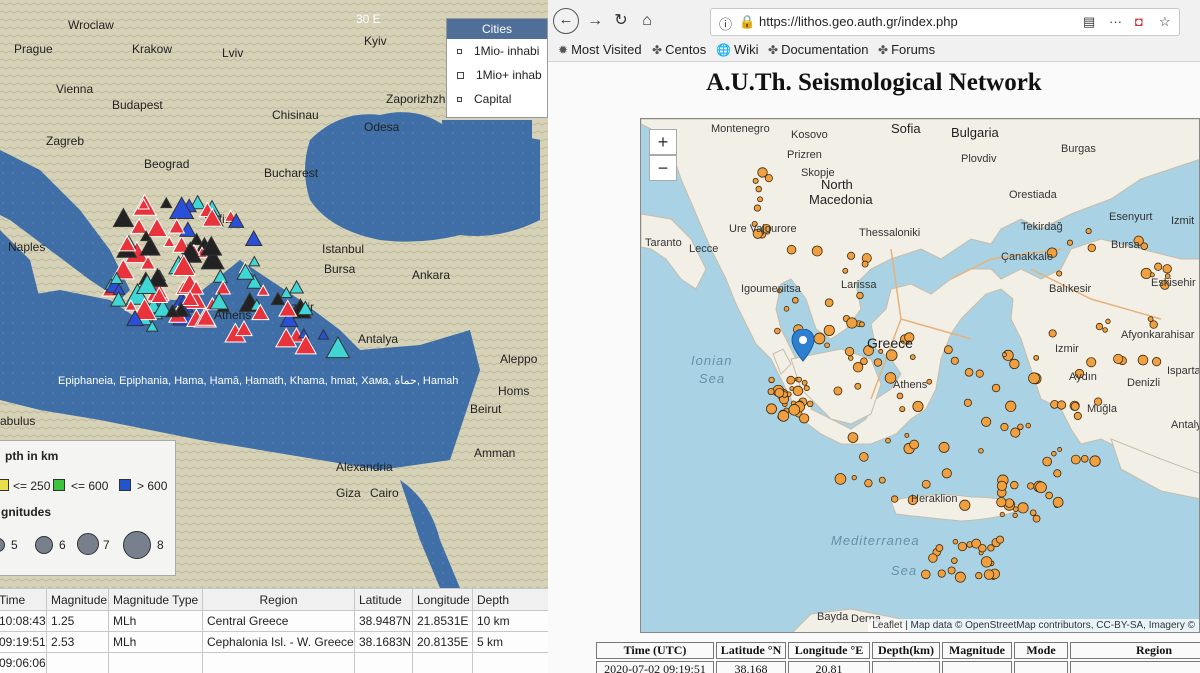  What do you see at coordinates (77, 599) in the screenshot?
I see `column-header: Magnitude` at bounding box center [77, 599].